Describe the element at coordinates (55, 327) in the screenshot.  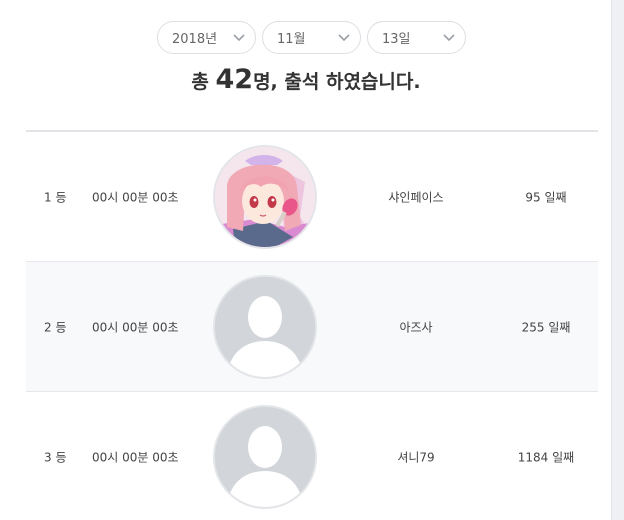
I see `rank-label: 2 등` at that location.